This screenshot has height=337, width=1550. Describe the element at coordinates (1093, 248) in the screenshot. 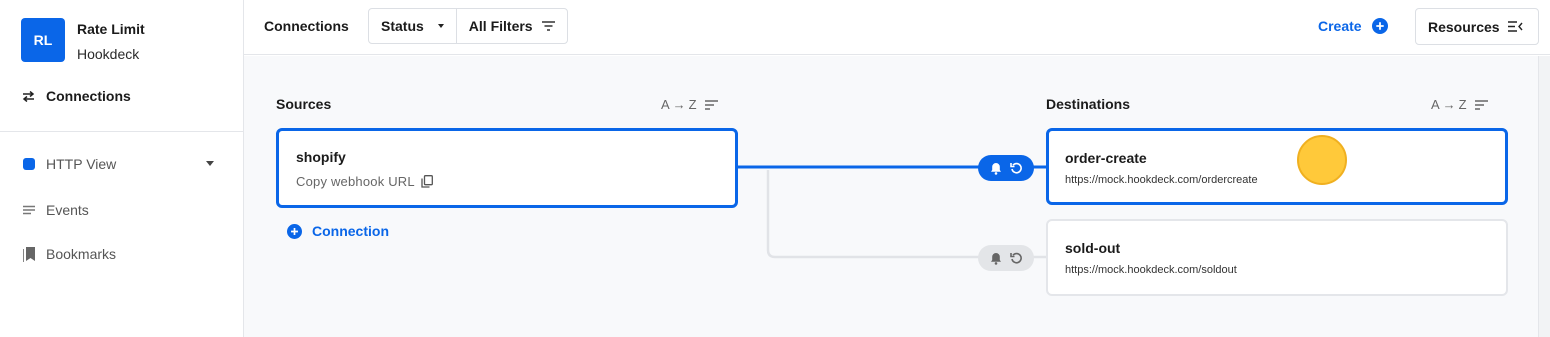

I see `destination-name: sold-out` at that location.